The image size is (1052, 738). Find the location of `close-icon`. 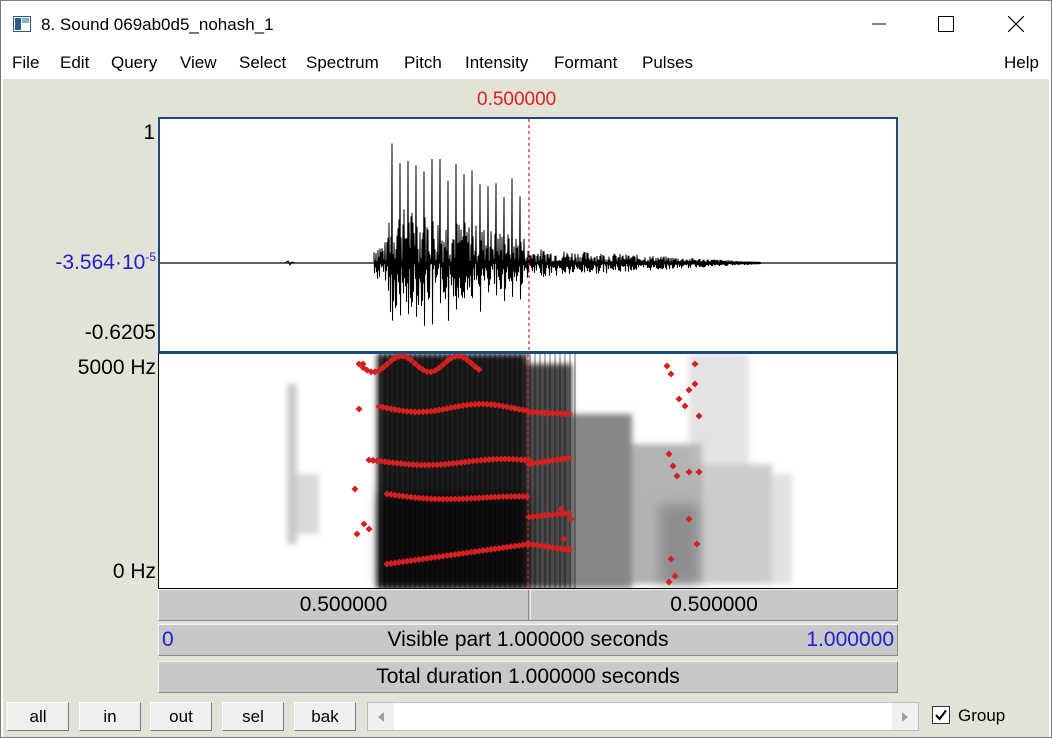

close-icon is located at coordinates (1016, 24).